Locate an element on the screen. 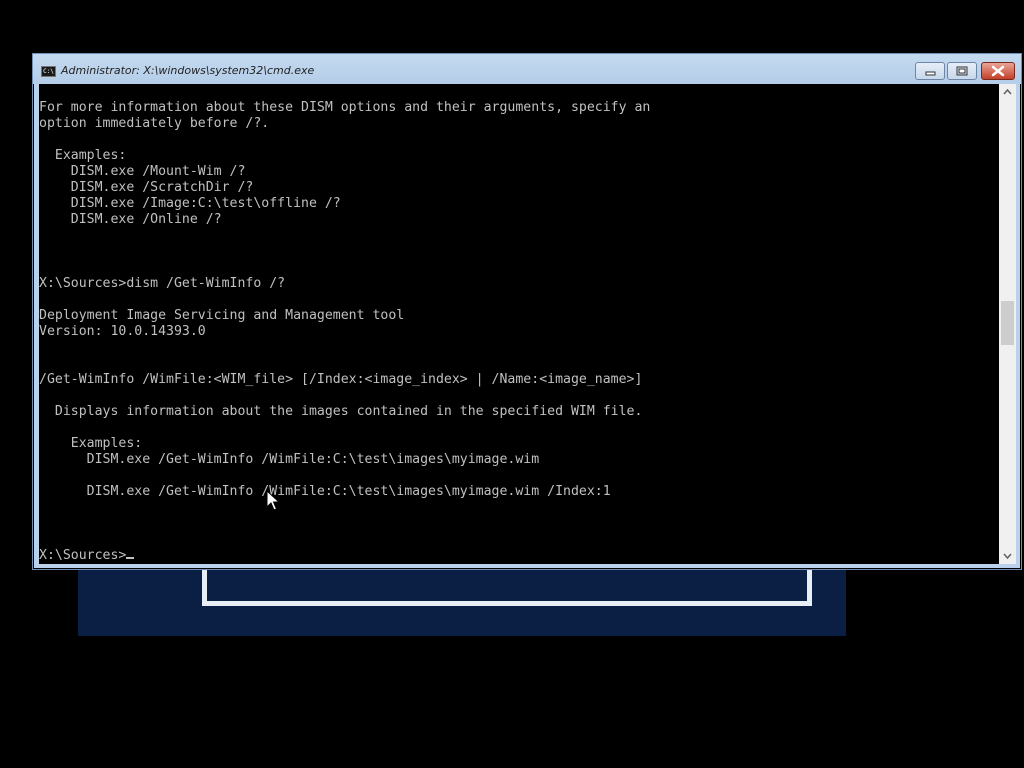 Image resolution: width=1024 pixels, height=768 pixels. console-line: DISM.exe /Image:C:\test\offline /? is located at coordinates (344, 204).